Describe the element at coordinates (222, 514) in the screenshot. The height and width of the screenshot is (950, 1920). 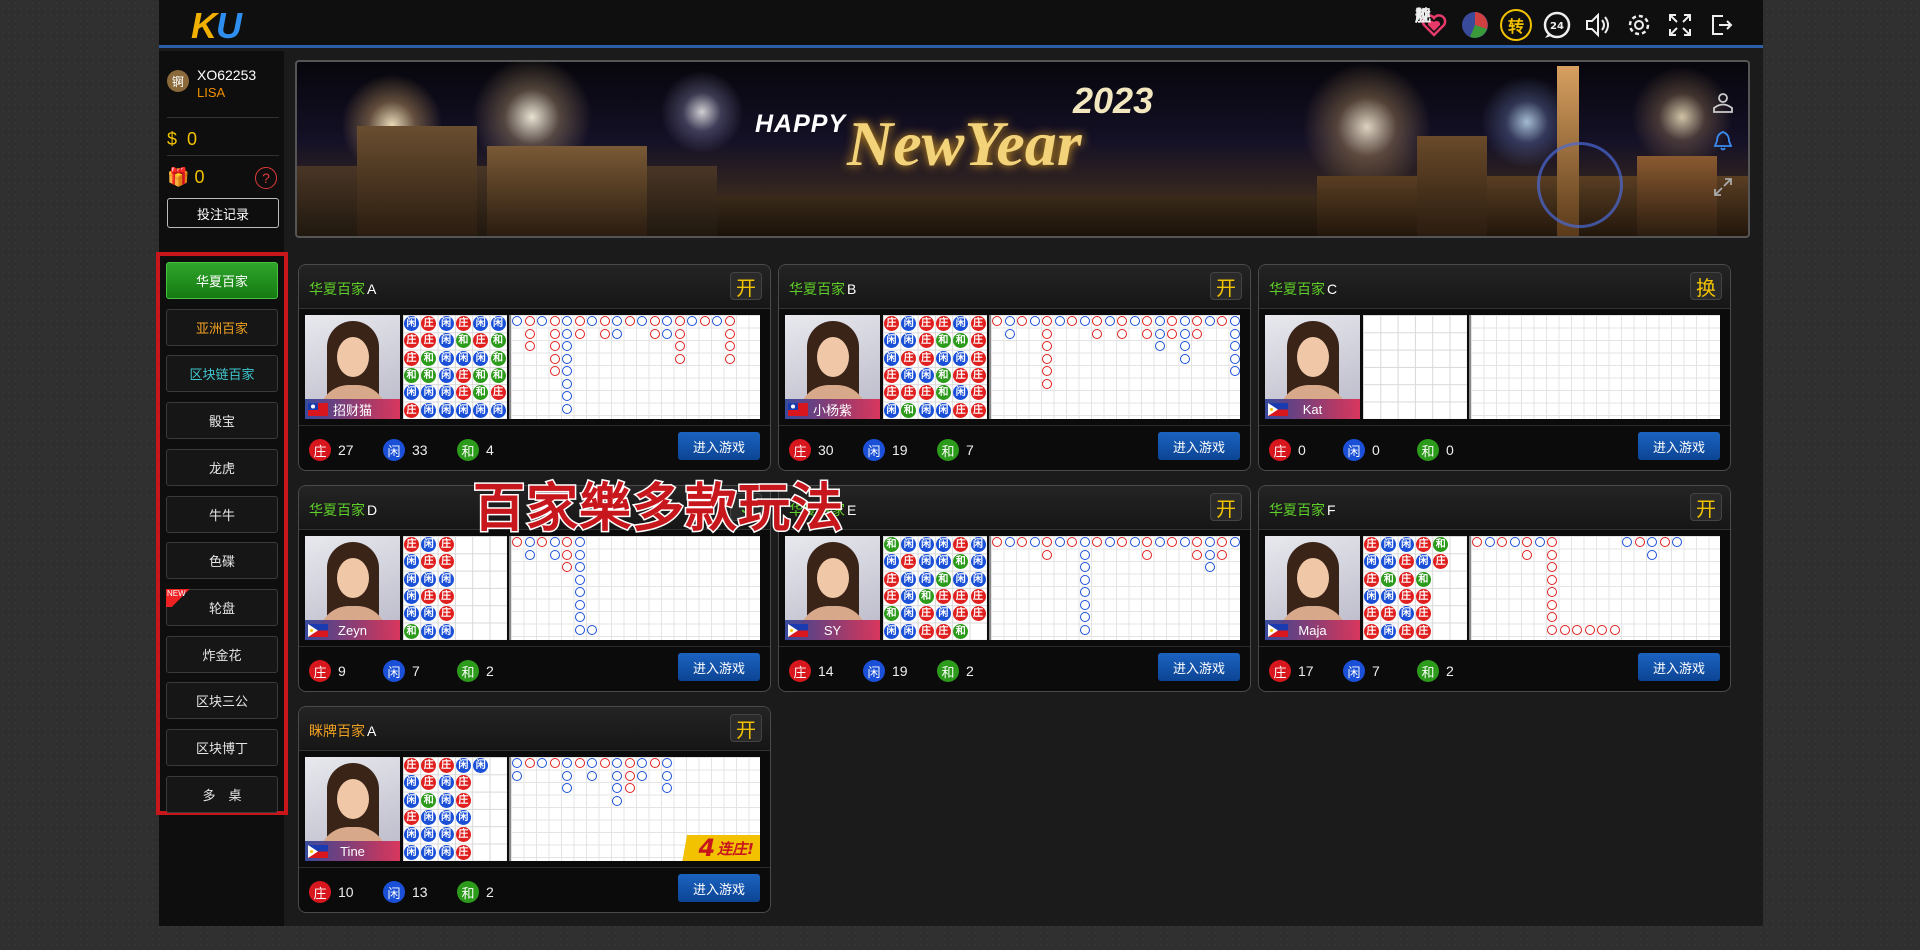
I see `nav-item-5: 牛牛` at that location.